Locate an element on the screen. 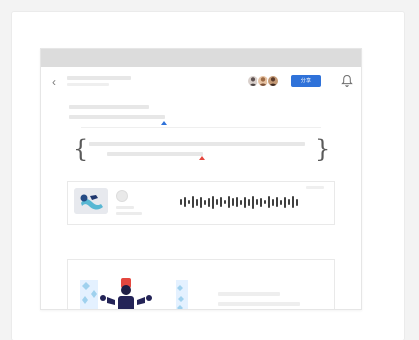  chevron-left-icon: ‹ is located at coordinates (54, 82).